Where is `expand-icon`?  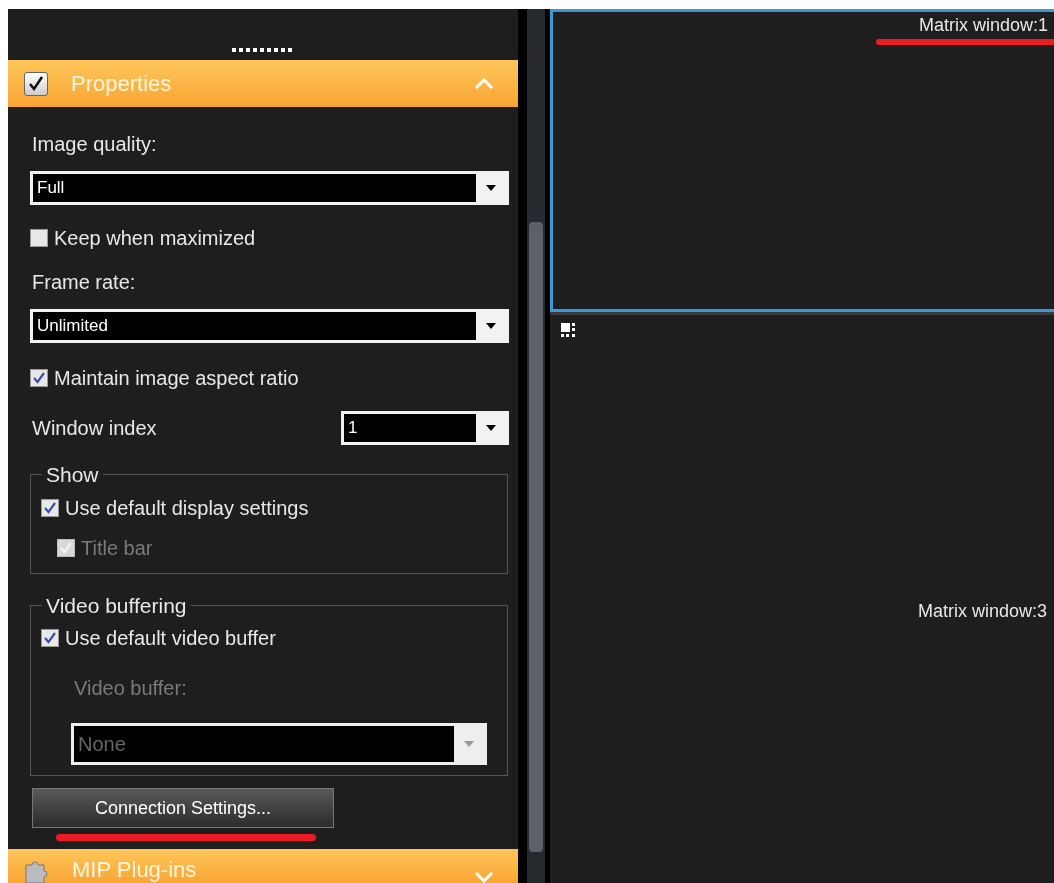
expand-icon is located at coordinates (484, 877).